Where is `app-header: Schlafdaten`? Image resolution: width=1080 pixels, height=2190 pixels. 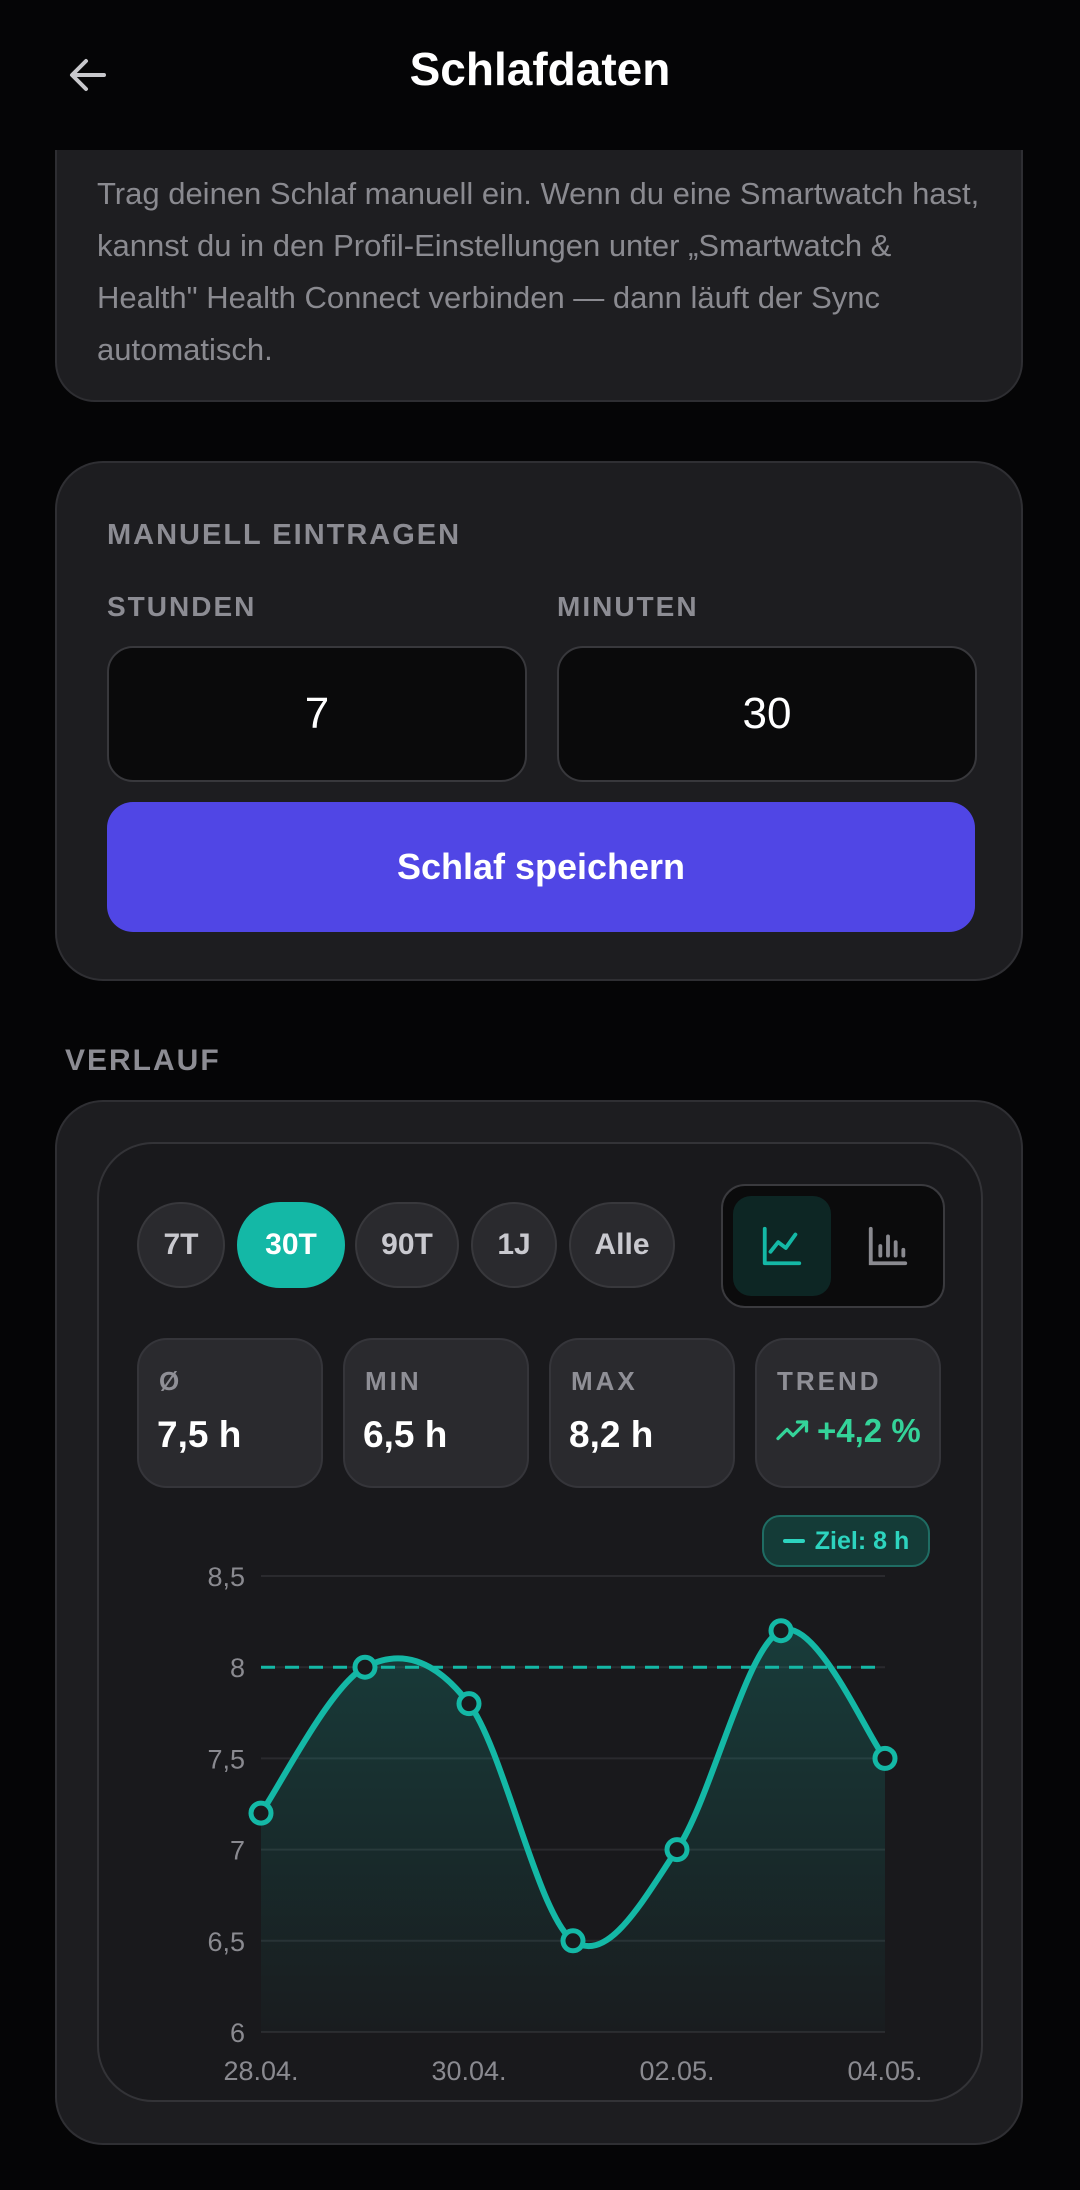 app-header: Schlafdaten is located at coordinates (540, 75).